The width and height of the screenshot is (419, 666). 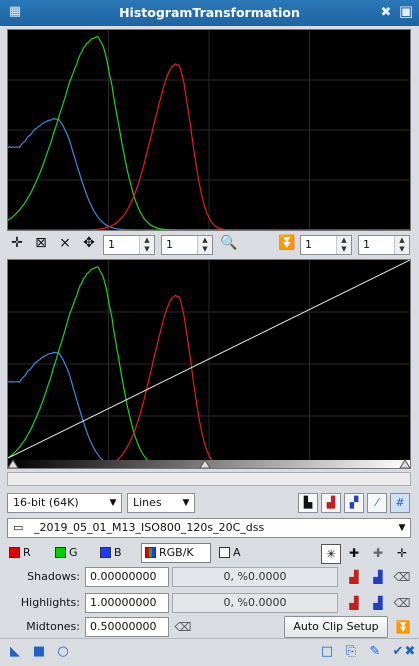 What do you see at coordinates (378, 553) in the screenshot?
I see `midtones-crosshair-icon: ✚` at bounding box center [378, 553].